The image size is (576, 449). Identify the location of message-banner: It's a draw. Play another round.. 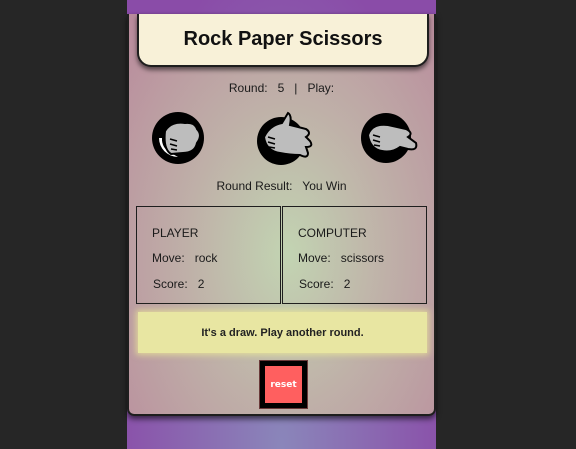
(282, 332).